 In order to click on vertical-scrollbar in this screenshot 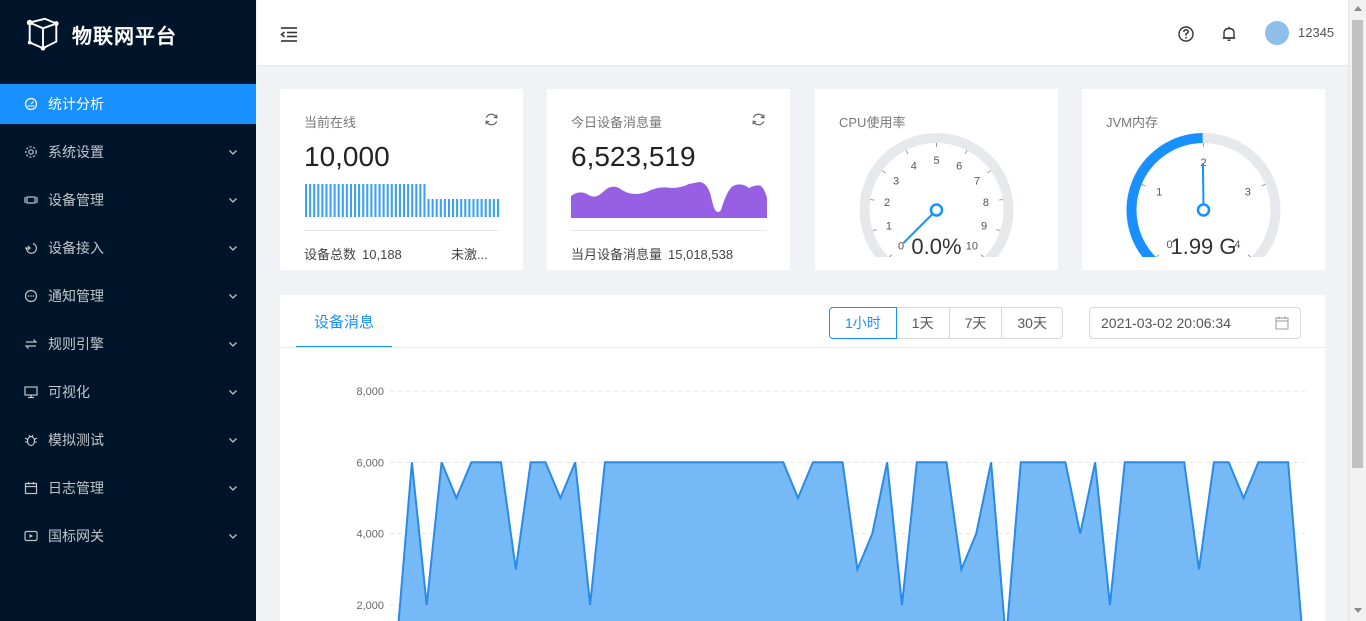, I will do `click(1357, 310)`.